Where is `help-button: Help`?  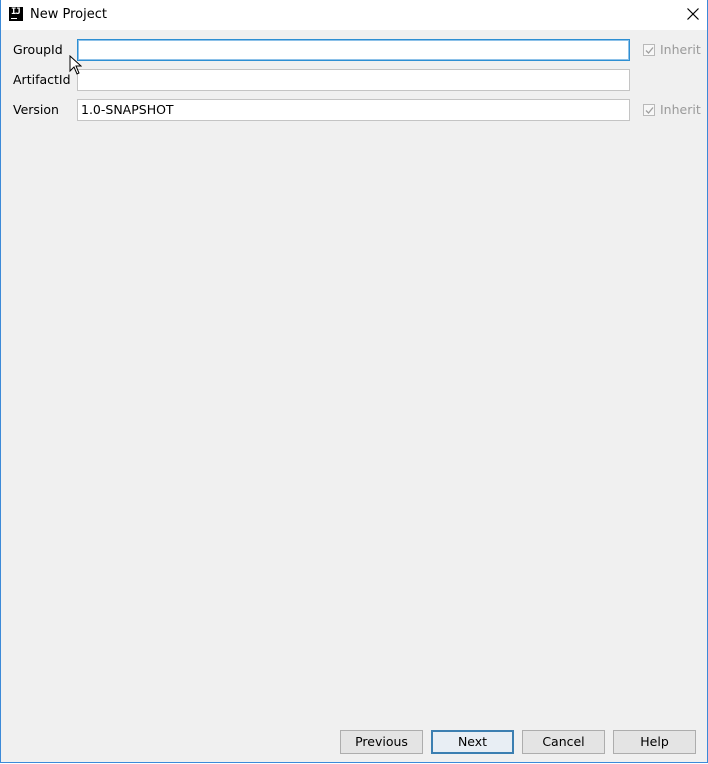 help-button: Help is located at coordinates (654, 742).